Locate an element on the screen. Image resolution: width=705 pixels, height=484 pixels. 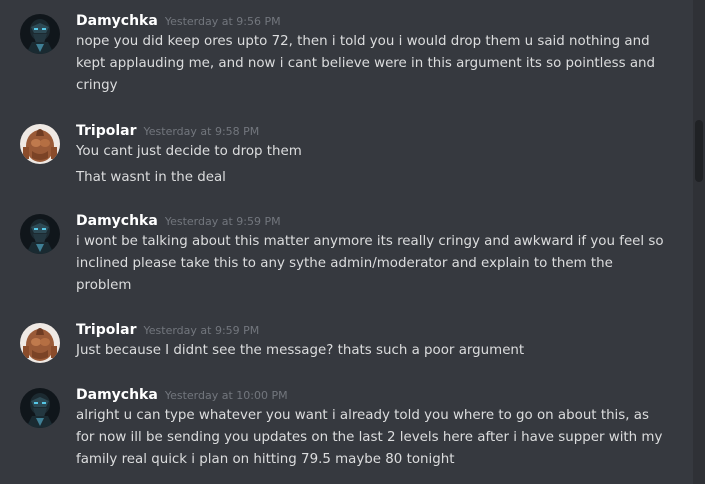
scrollbar-thumb is located at coordinates (699, 151).